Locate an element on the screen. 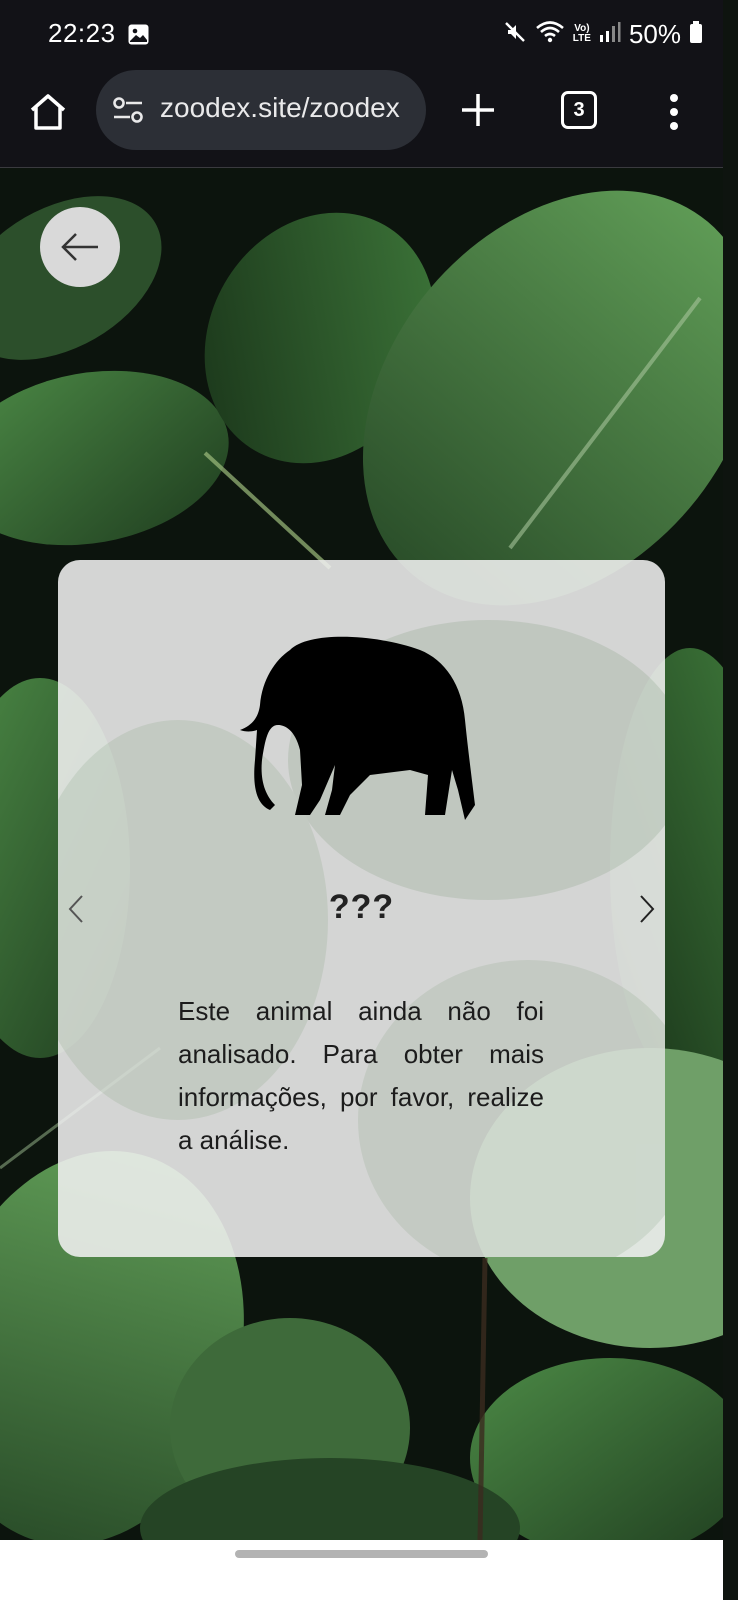 The height and width of the screenshot is (1600, 738). new-tab-button is located at coordinates (478, 110).